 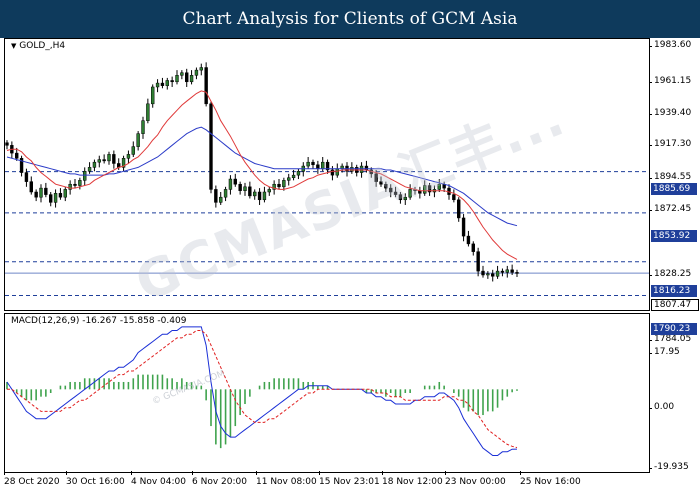 What do you see at coordinates (670, 177) in the screenshot?
I see `price-tick: 1894.55` at bounding box center [670, 177].